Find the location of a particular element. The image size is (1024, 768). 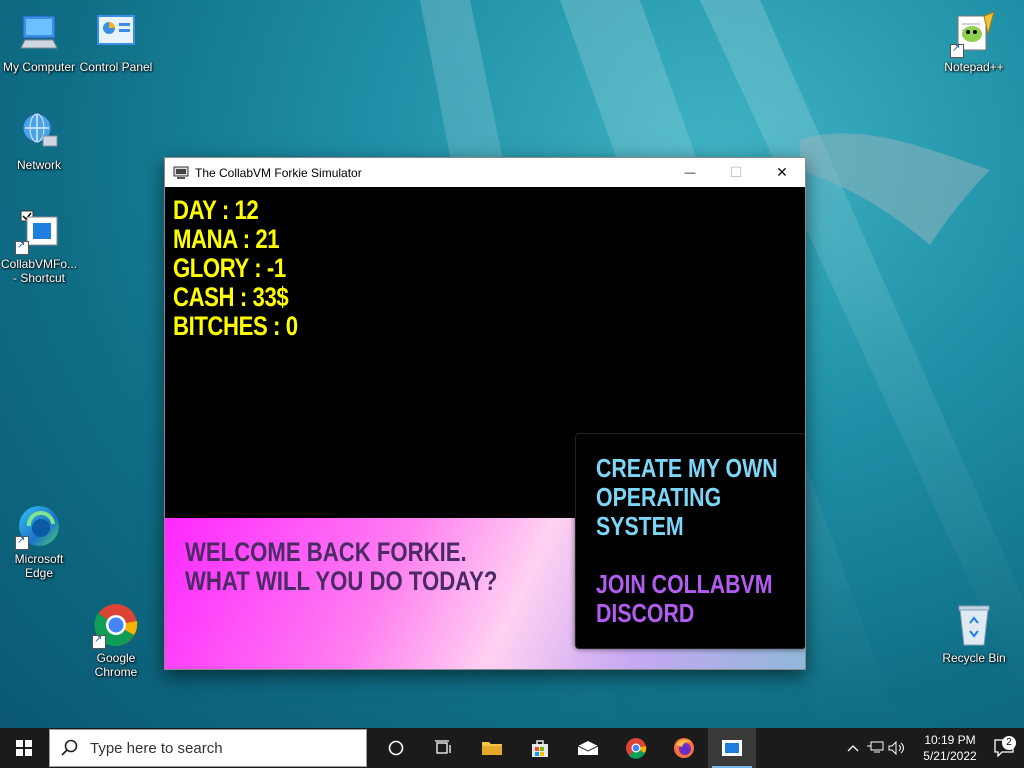

desktop-icon-collabvm-shortcut: CollabVMFo... - Shortcut is located at coordinates (39, 246).